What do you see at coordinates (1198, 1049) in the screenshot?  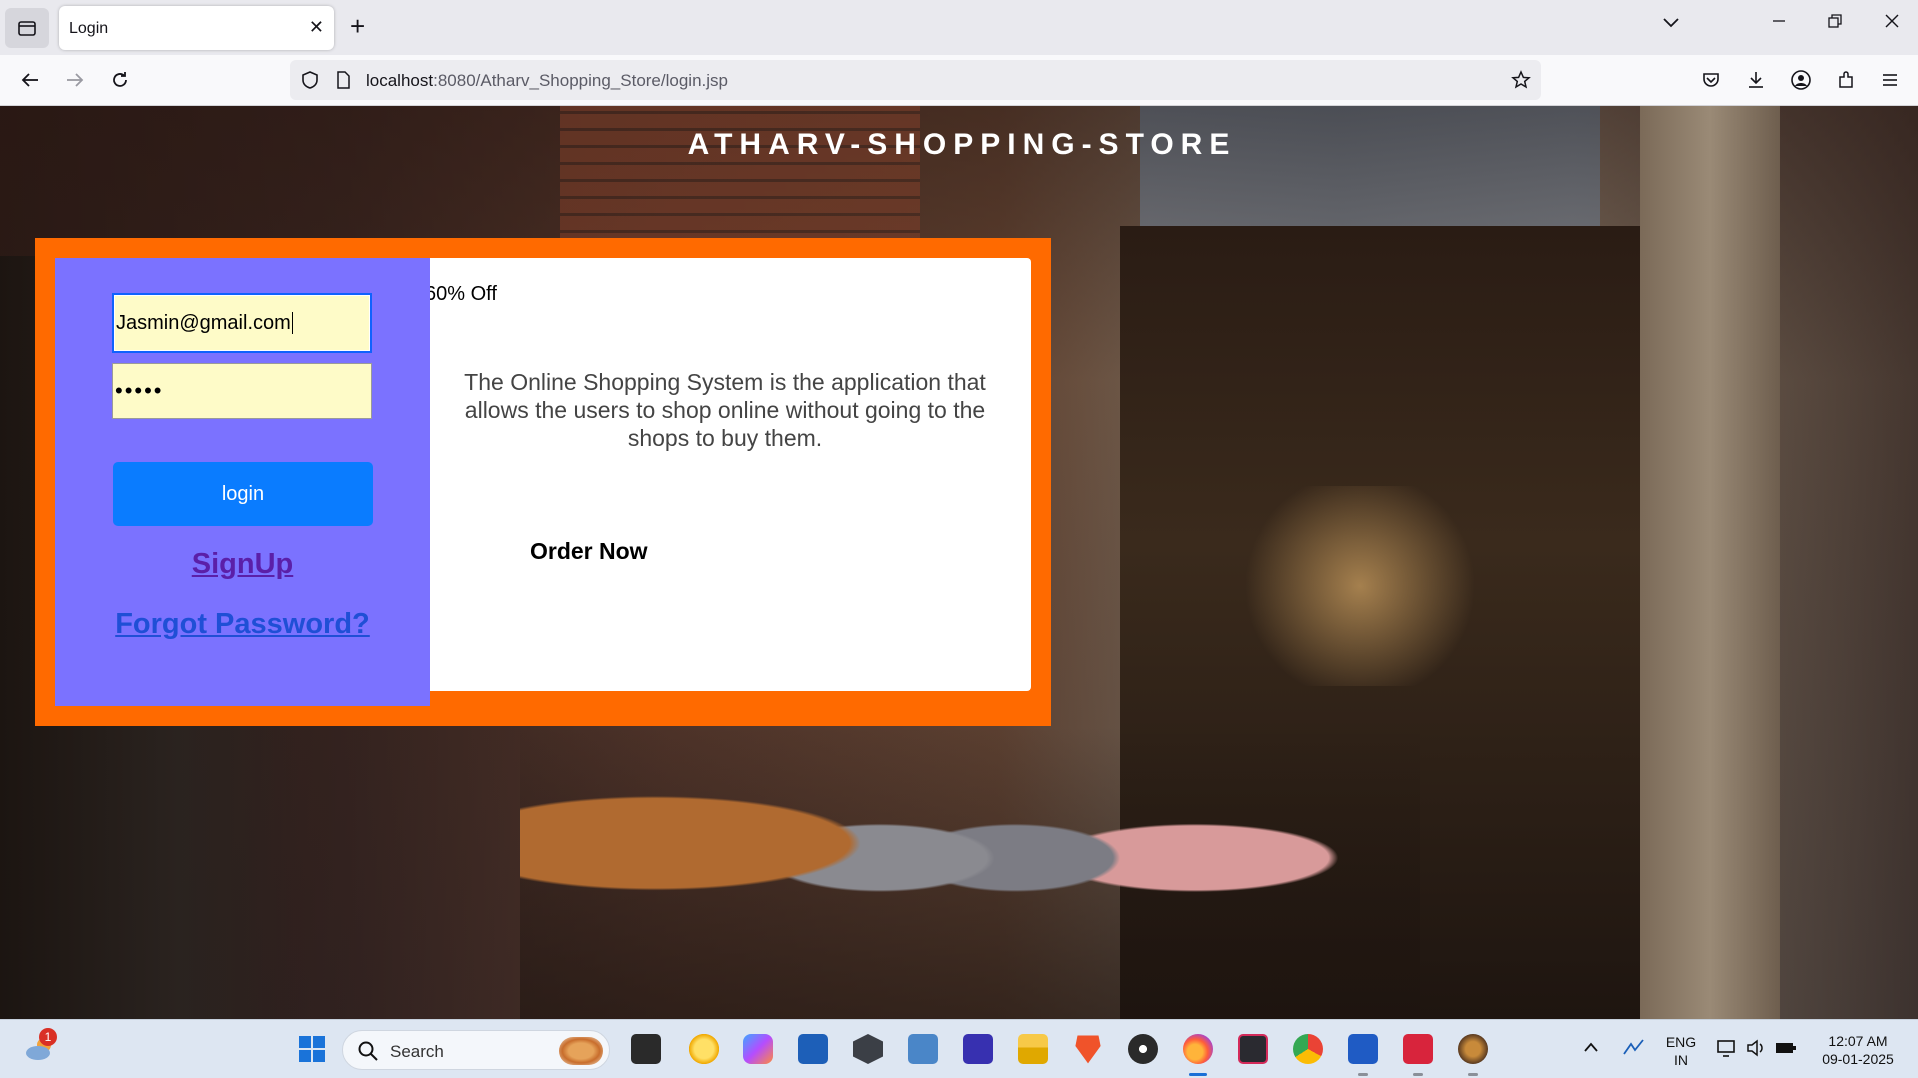 I see `firefox-icon` at bounding box center [1198, 1049].